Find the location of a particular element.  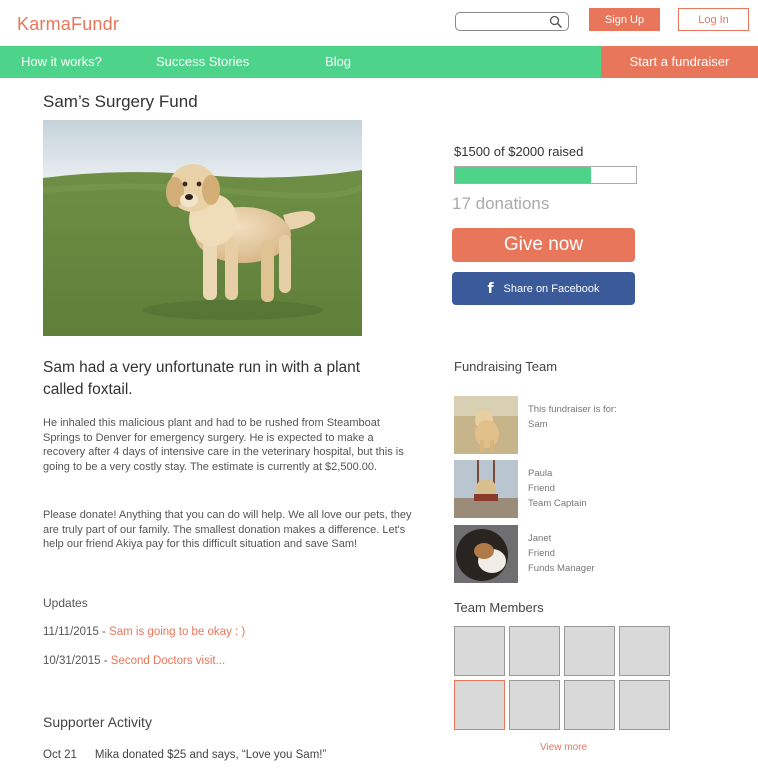

progress-fill is located at coordinates (523, 175).